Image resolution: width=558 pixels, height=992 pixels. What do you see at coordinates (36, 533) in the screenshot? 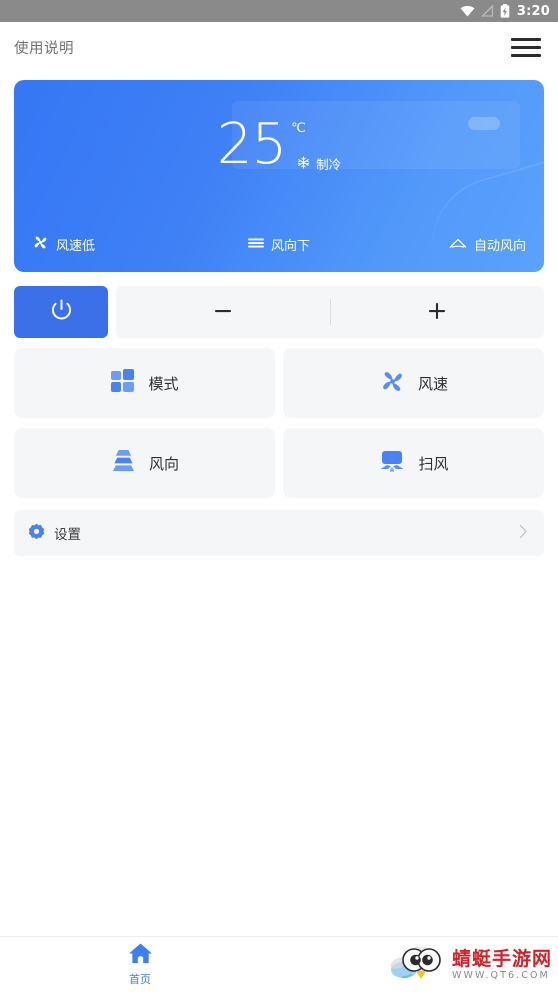
I see `gear-icon` at bounding box center [36, 533].